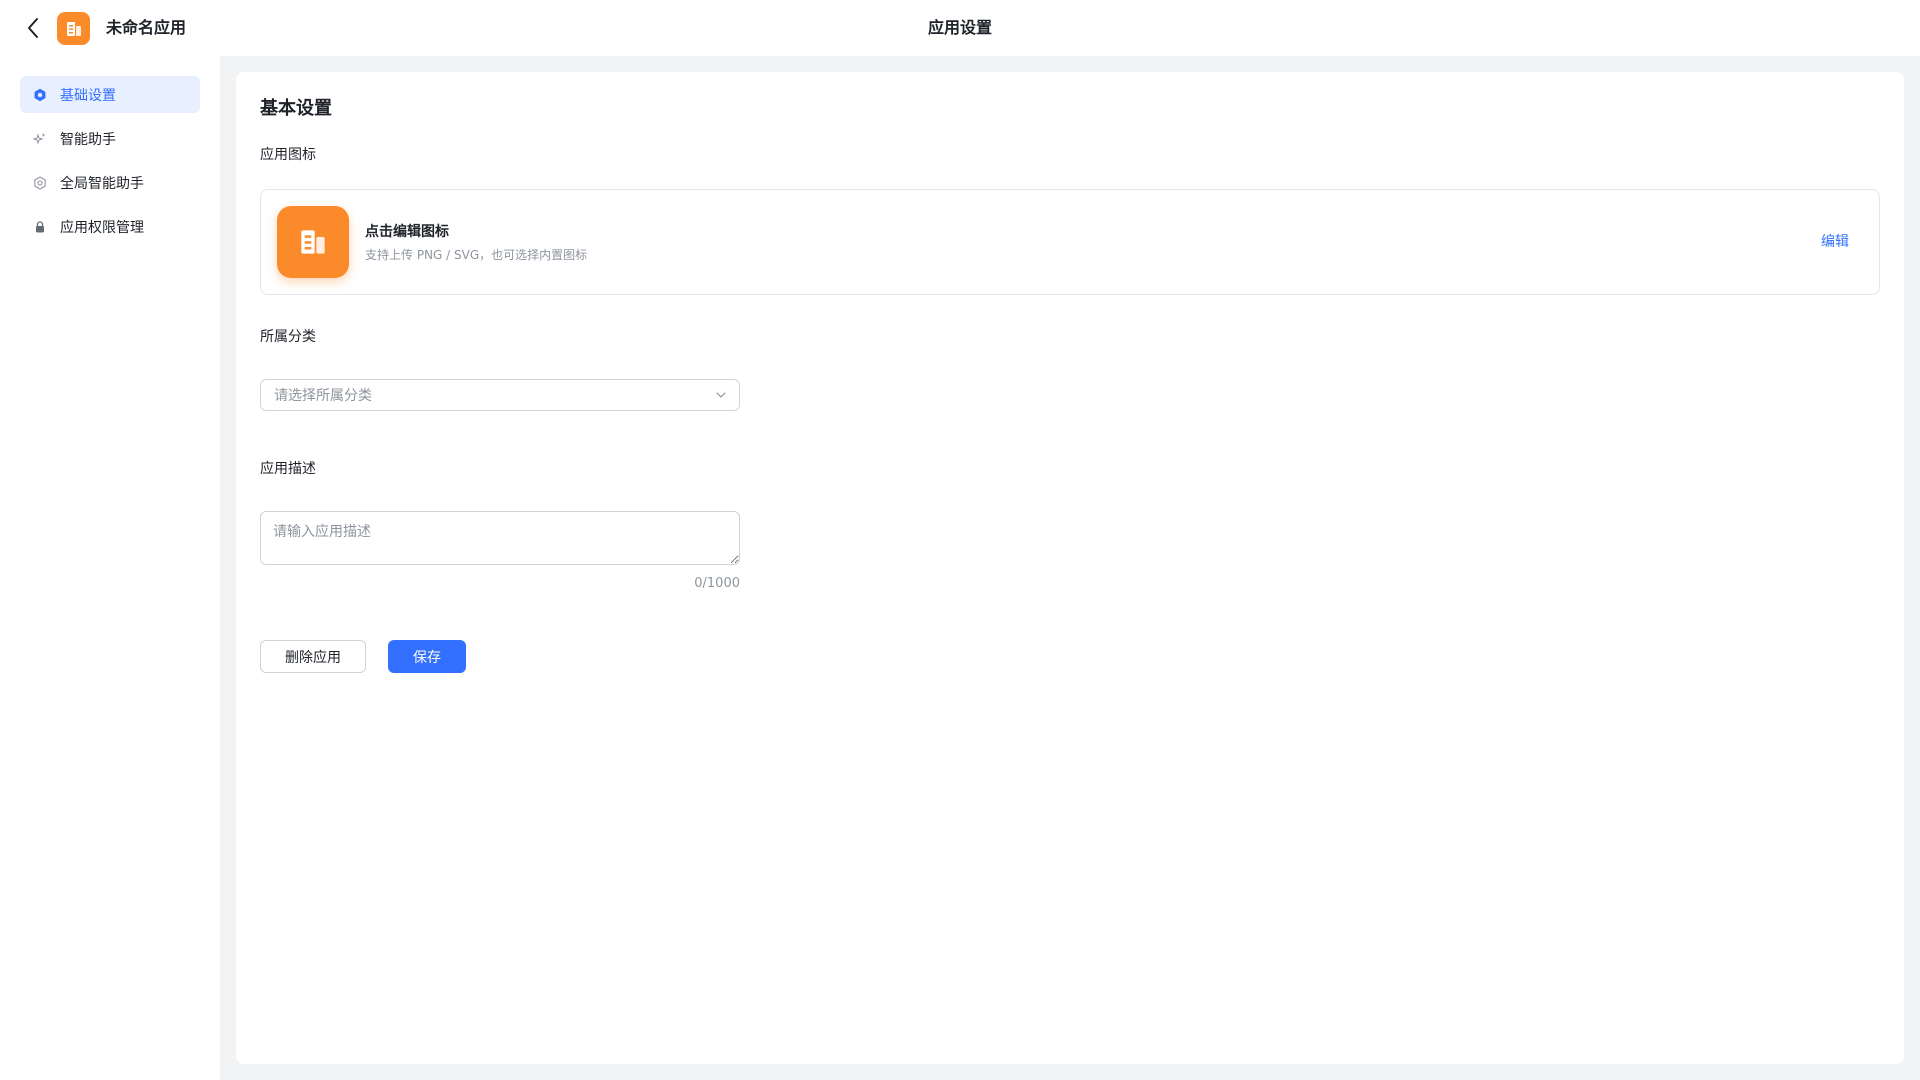 The image size is (1920, 1080). Describe the element at coordinates (102, 183) in the screenshot. I see `sidebar-item-label: 全局智能助手` at that location.